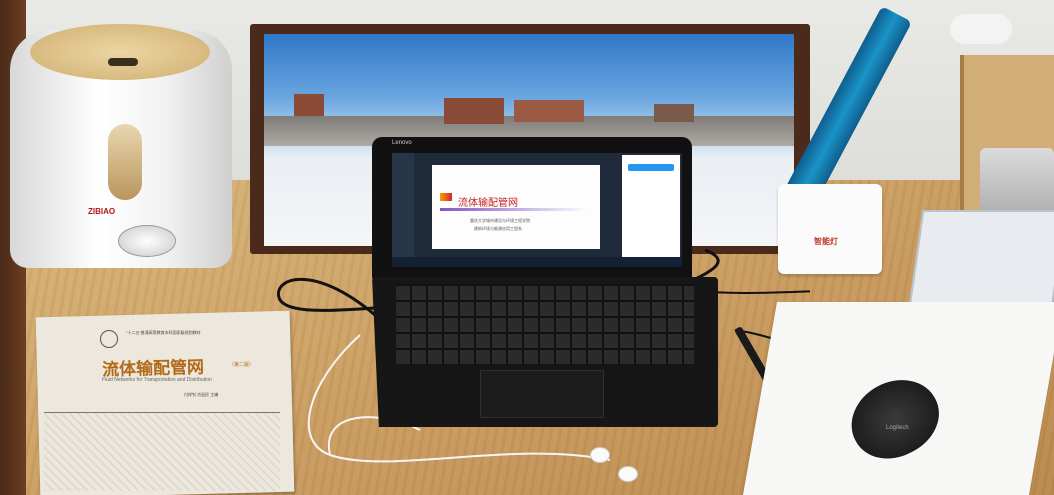  I want to click on mouse-brand: Logitech, so click(897, 428).